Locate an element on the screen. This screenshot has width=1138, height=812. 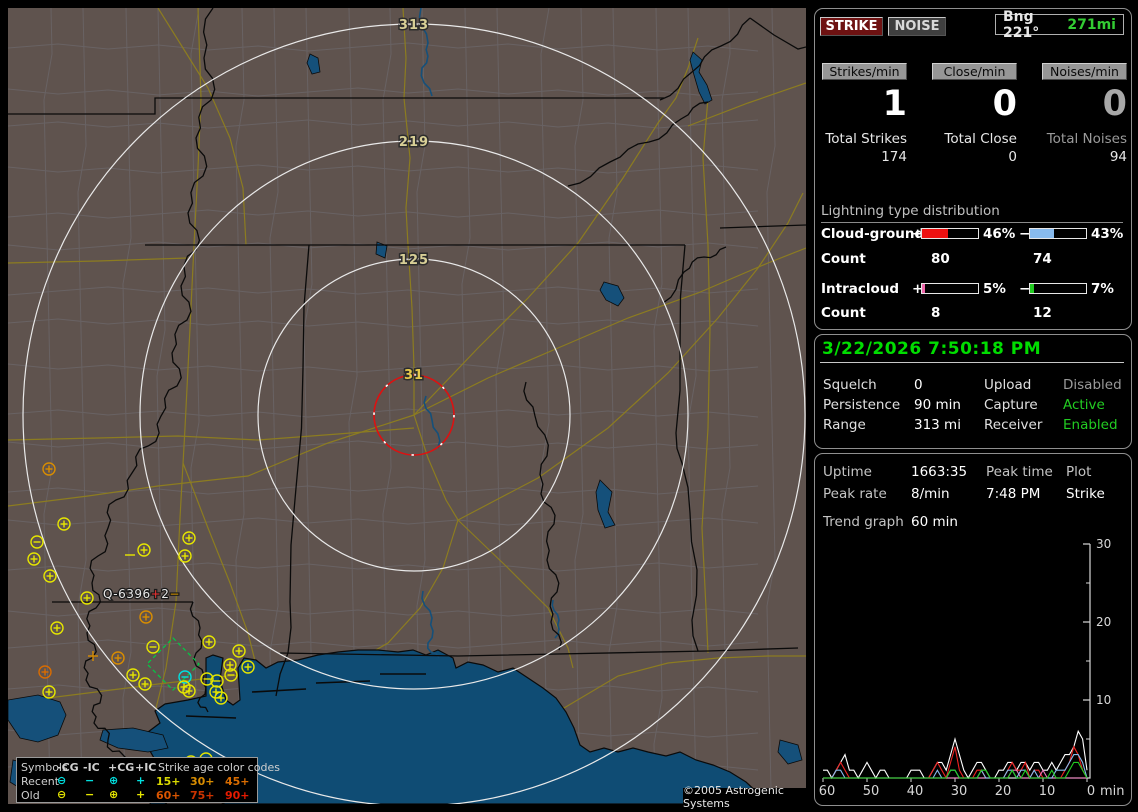
datetime-display: 3/22/2026 7:50:18 PM is located at coordinates (932, 349).